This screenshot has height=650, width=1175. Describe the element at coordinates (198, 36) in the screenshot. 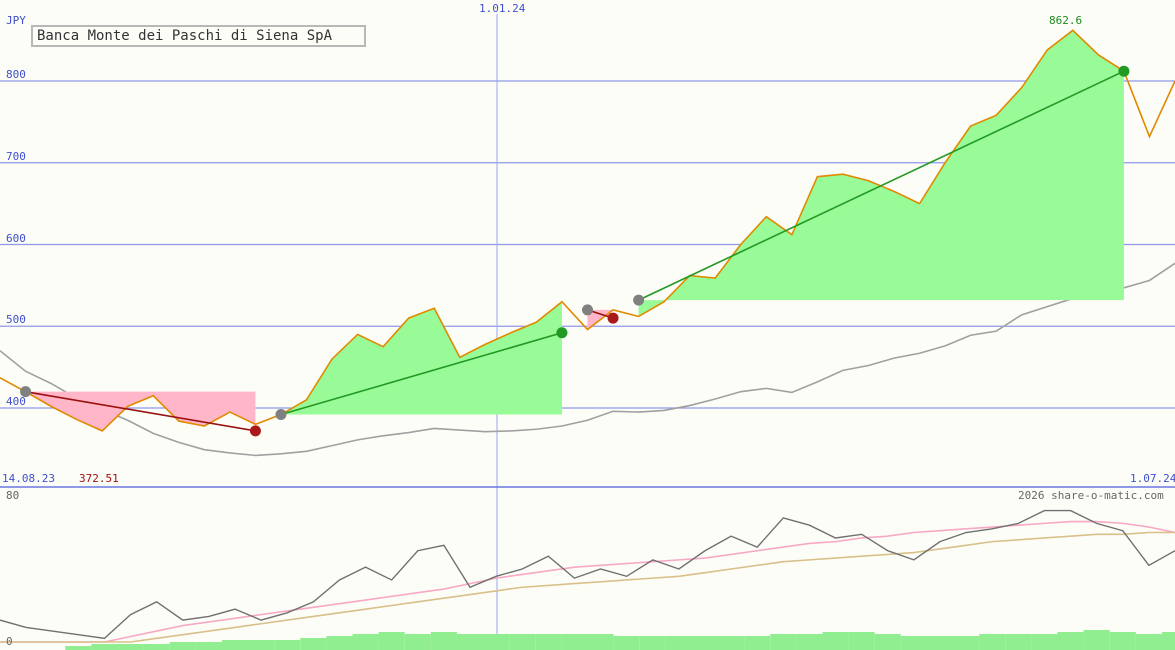

I see `chart-title: Banca Monte dei Paschi di Siena SpA` at that location.